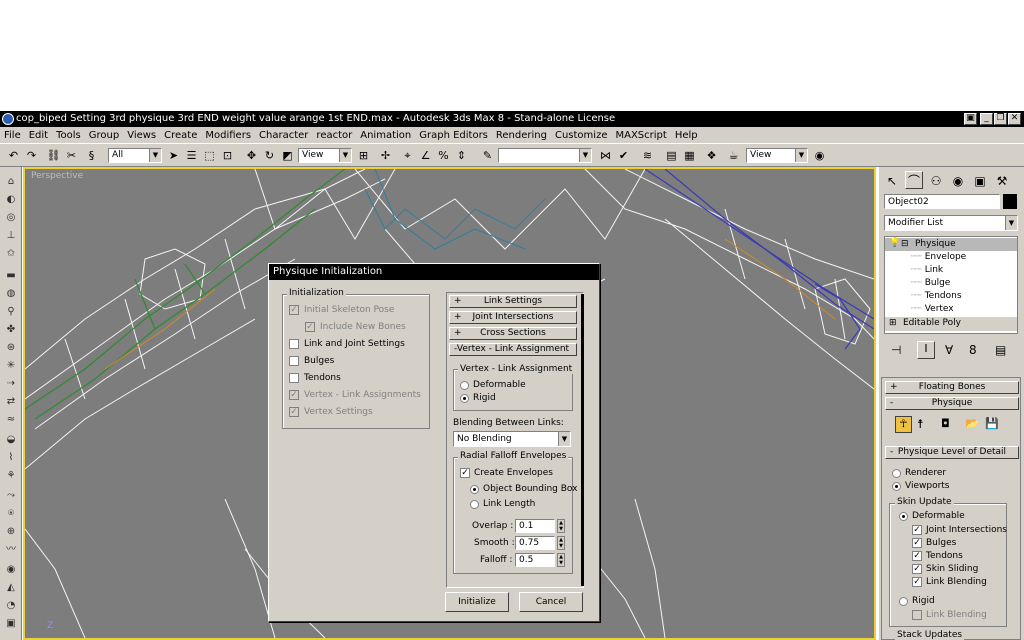  I want to click on tool-icon-8: ⚲, so click(11, 312).